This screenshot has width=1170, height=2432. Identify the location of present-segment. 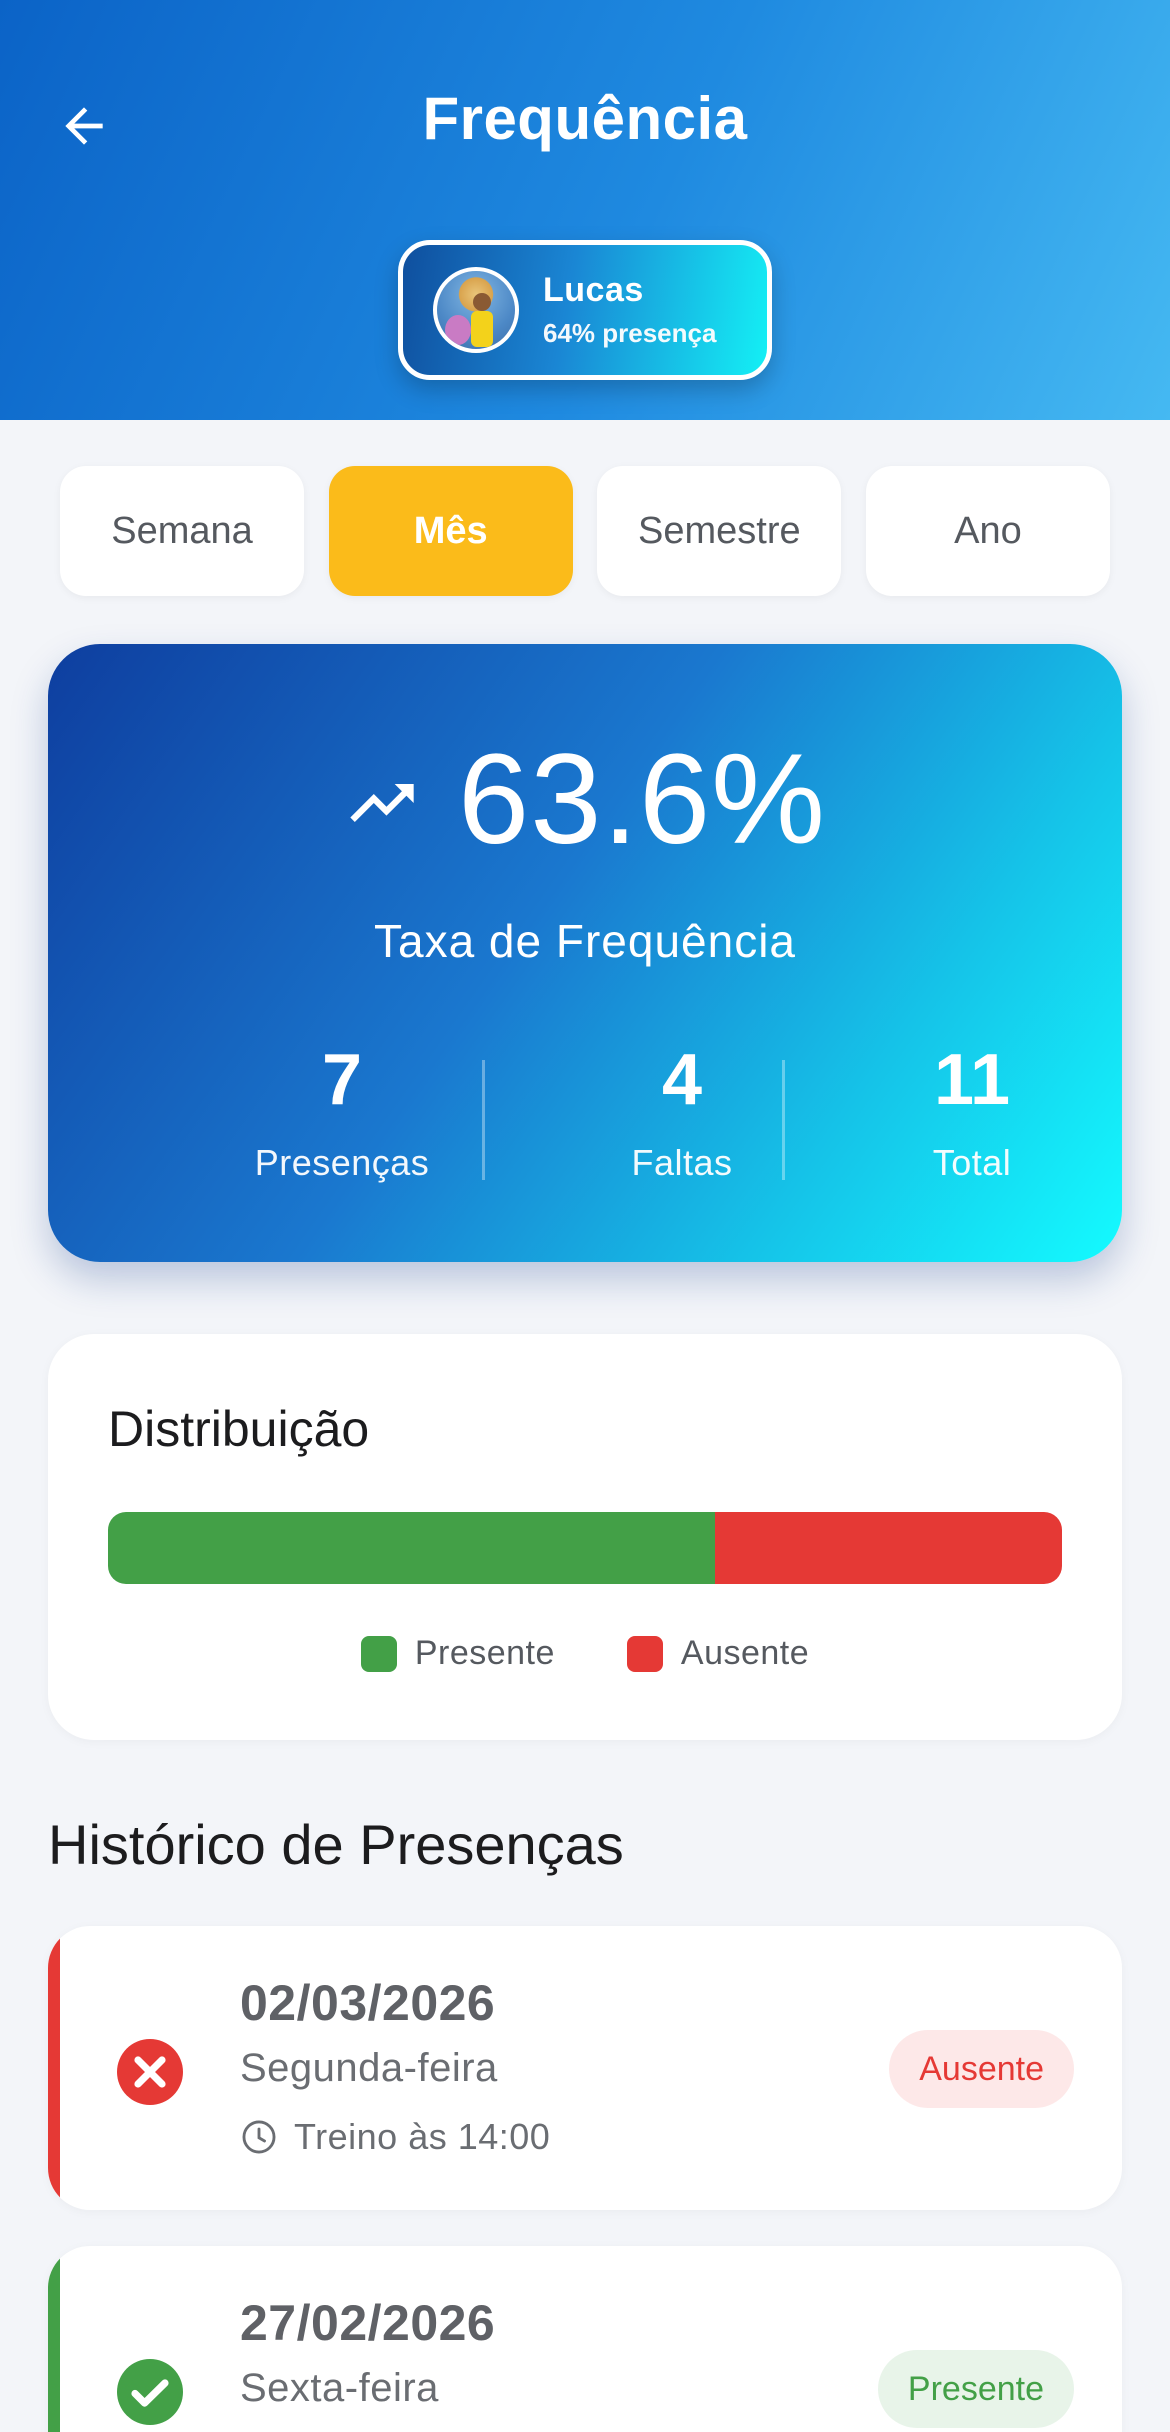
(411, 1548).